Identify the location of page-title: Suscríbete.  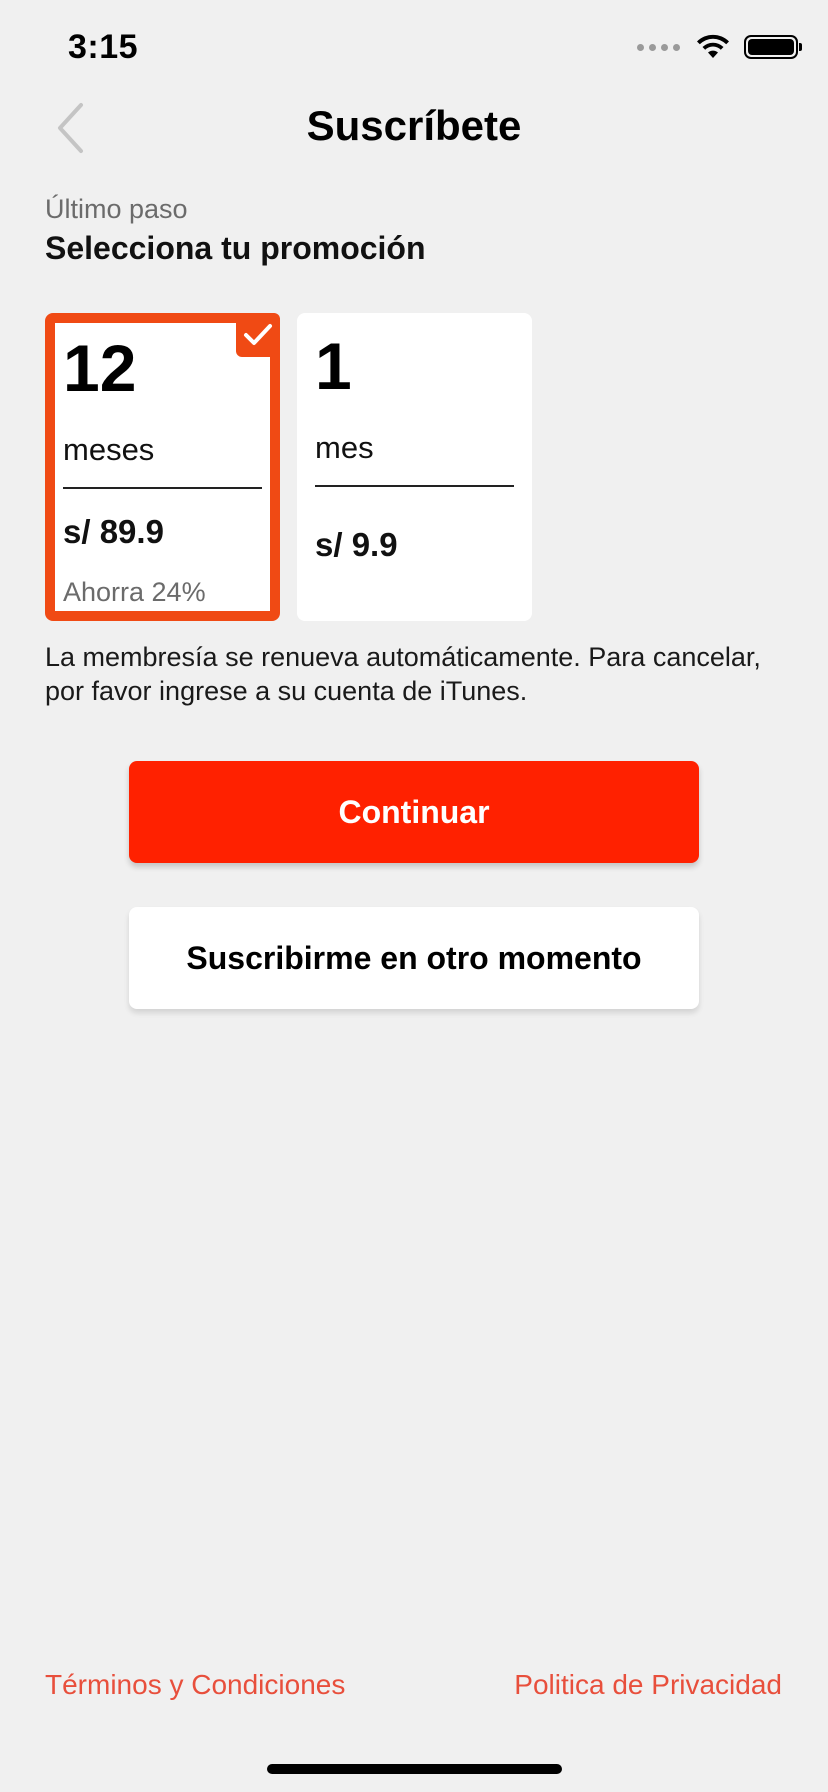
(414, 125).